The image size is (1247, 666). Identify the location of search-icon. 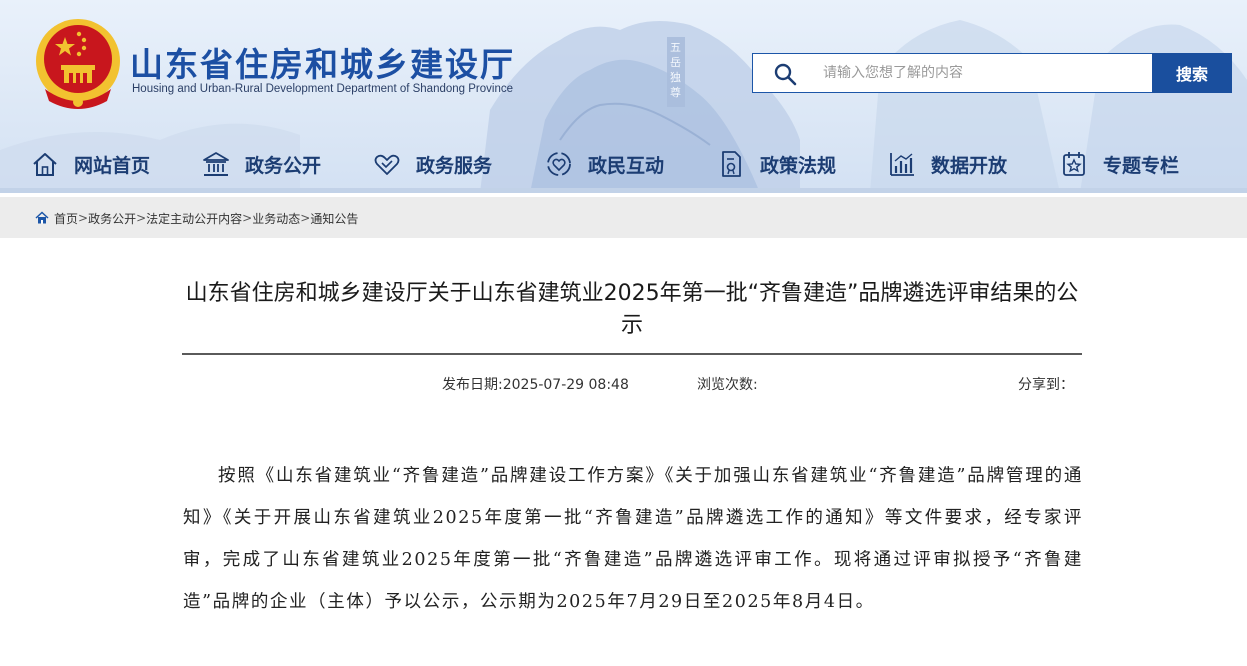
(785, 74).